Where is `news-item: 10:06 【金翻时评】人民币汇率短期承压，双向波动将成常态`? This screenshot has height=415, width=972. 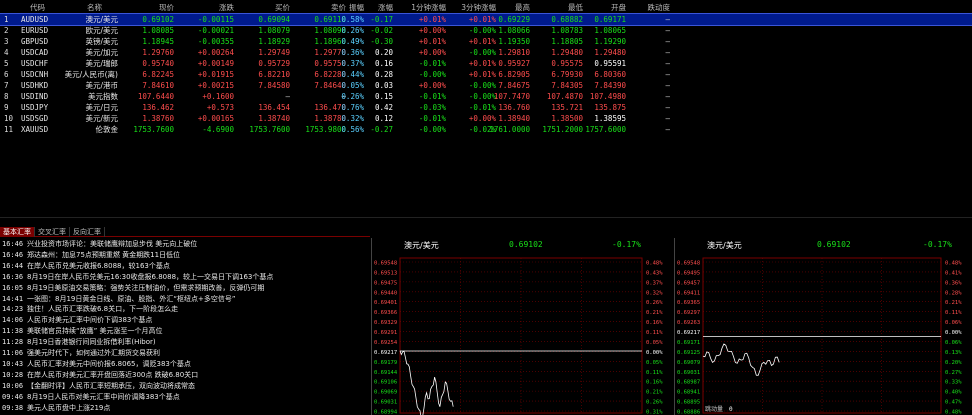 news-item: 10:06 【金翻时评】人民币汇率短期承压，双向波动将成常态 is located at coordinates (185, 386).